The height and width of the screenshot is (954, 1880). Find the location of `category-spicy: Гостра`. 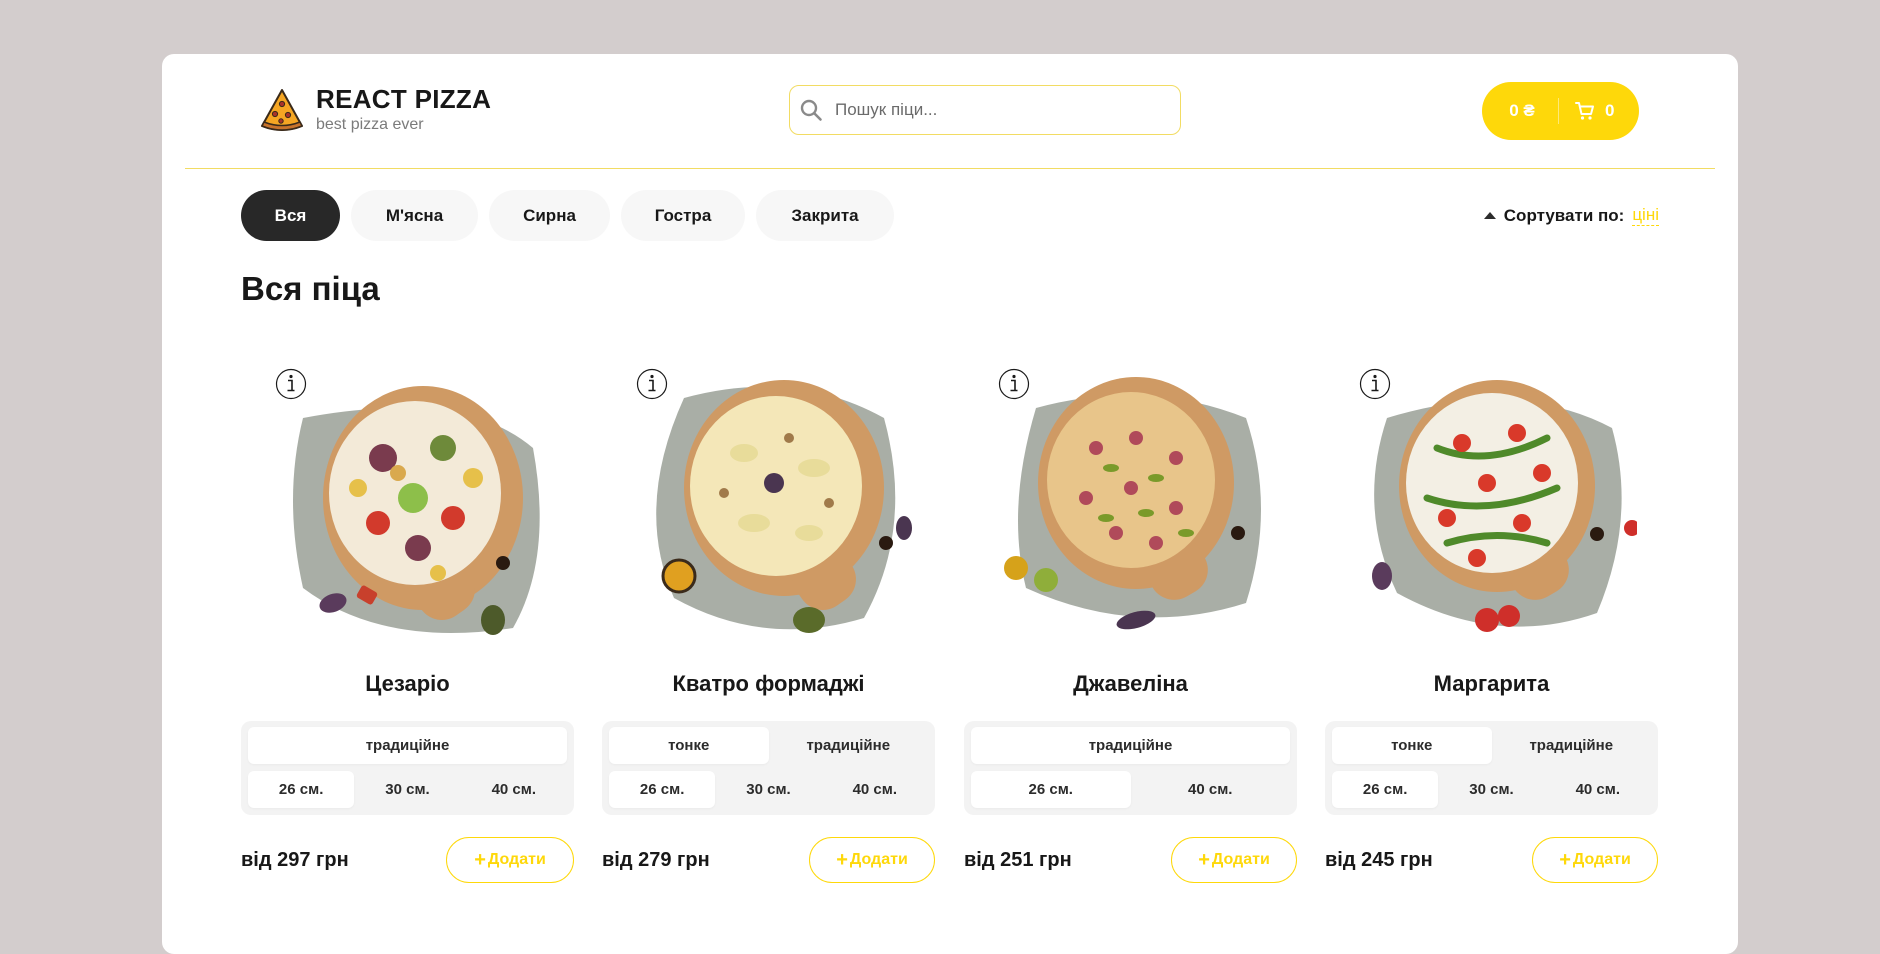

category-spicy: Гостра is located at coordinates (683, 215).